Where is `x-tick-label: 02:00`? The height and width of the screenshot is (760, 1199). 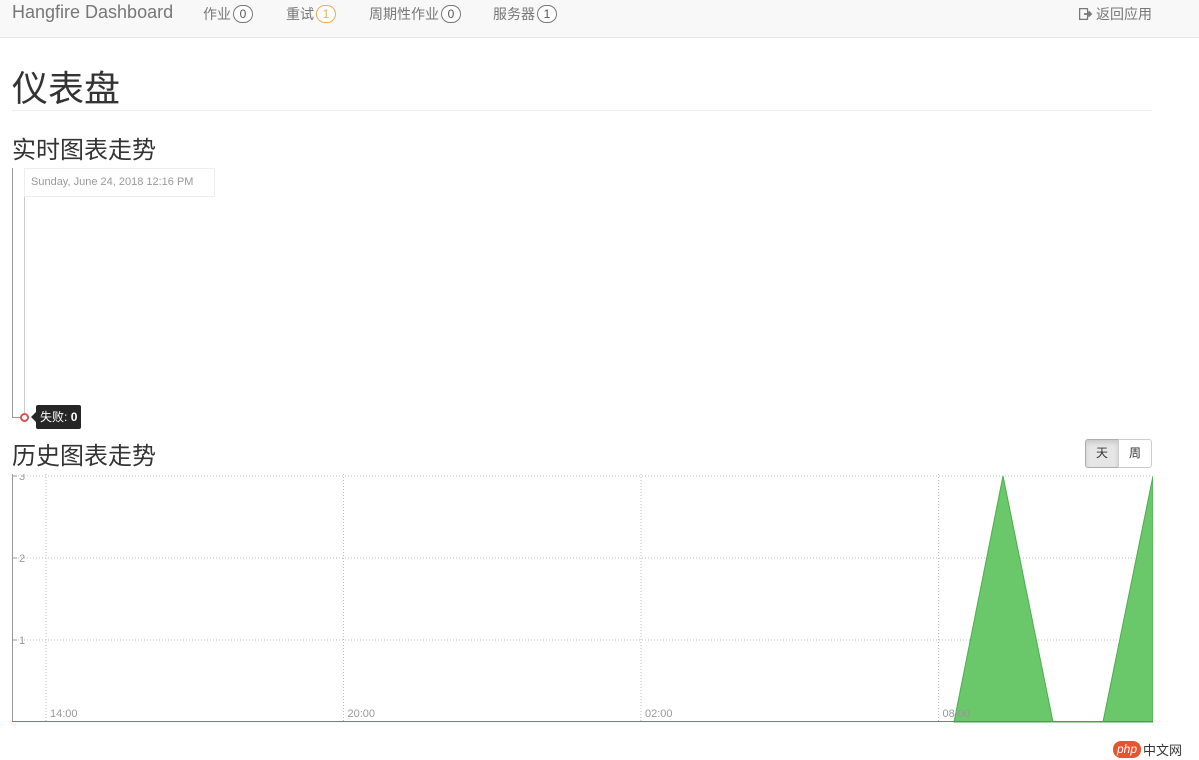
x-tick-label: 02:00 is located at coordinates (659, 714).